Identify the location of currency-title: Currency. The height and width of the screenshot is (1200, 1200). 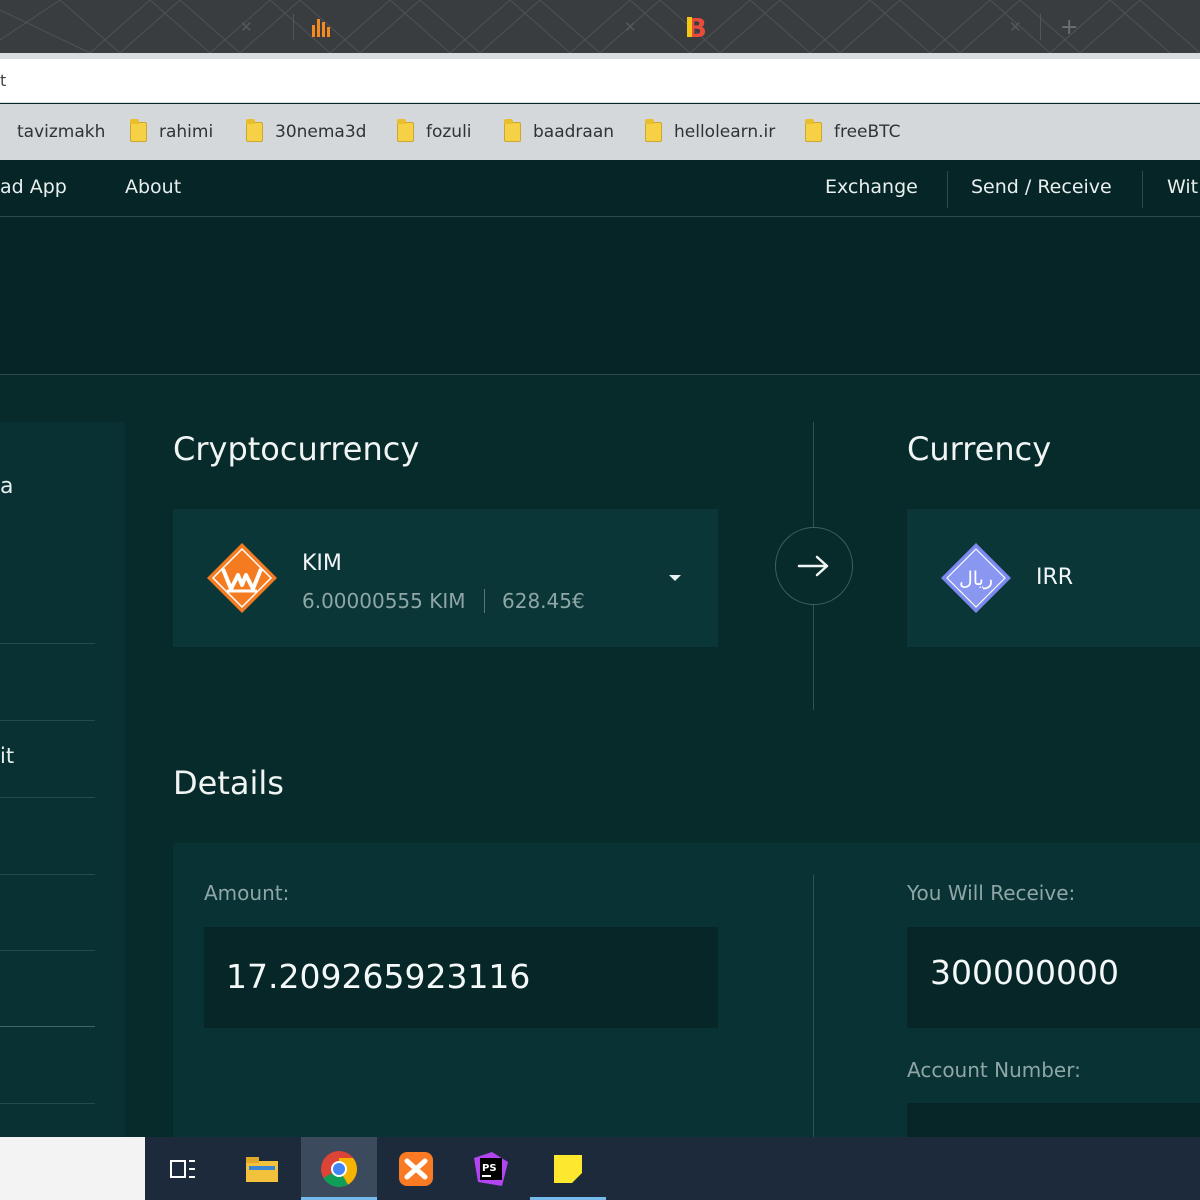
(979, 449).